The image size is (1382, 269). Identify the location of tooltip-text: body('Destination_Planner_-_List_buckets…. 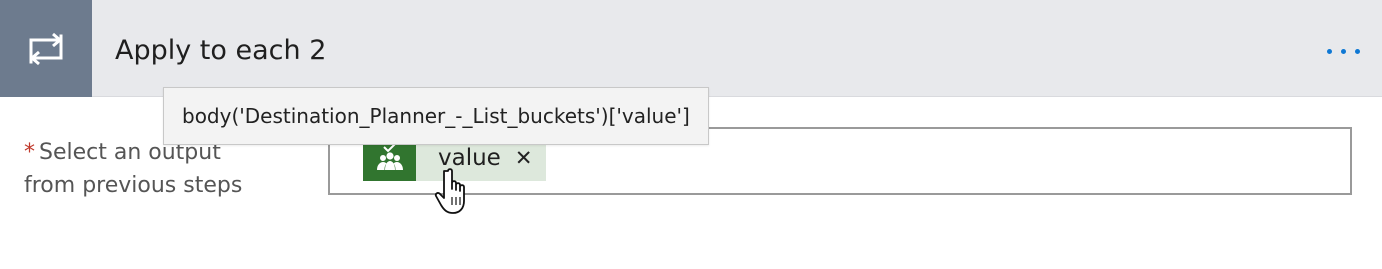
(436, 116).